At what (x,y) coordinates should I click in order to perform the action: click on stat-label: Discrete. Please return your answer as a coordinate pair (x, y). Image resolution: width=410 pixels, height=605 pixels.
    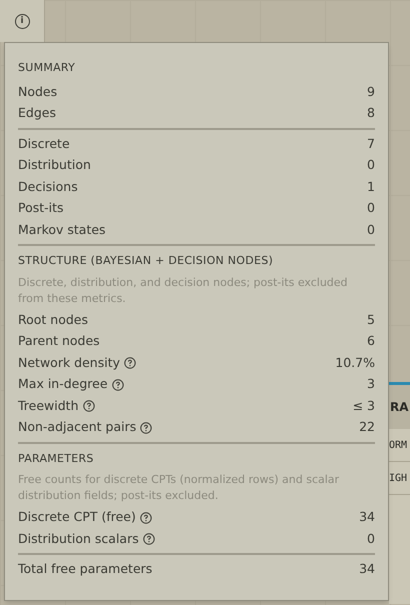
    Looking at the image, I should click on (44, 143).